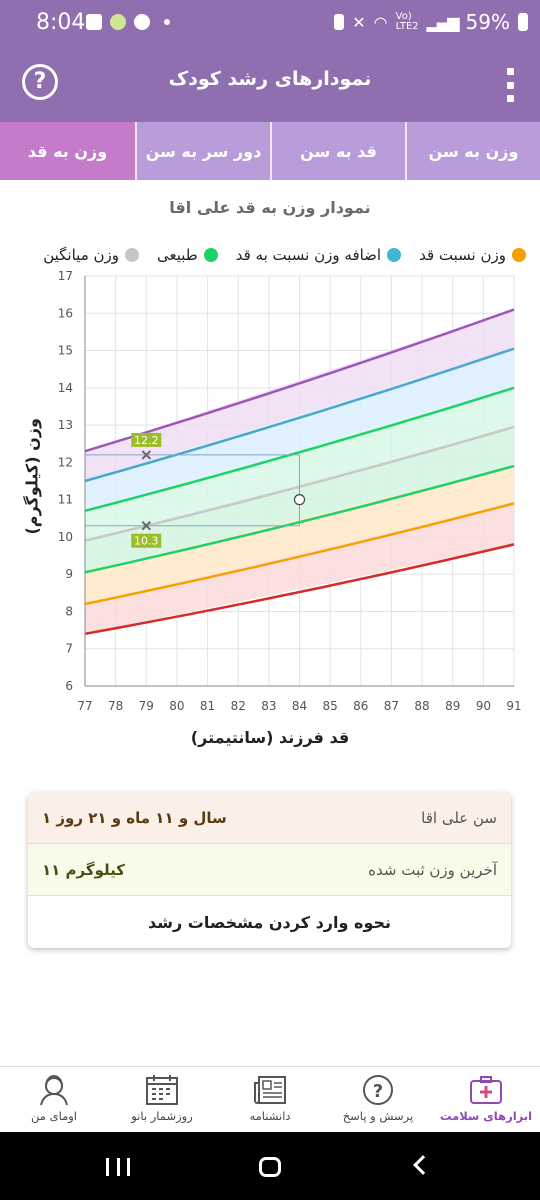 The image size is (540, 1200). I want to click on chart-title: نمودار وزن به قد علی اقا, so click(270, 207).